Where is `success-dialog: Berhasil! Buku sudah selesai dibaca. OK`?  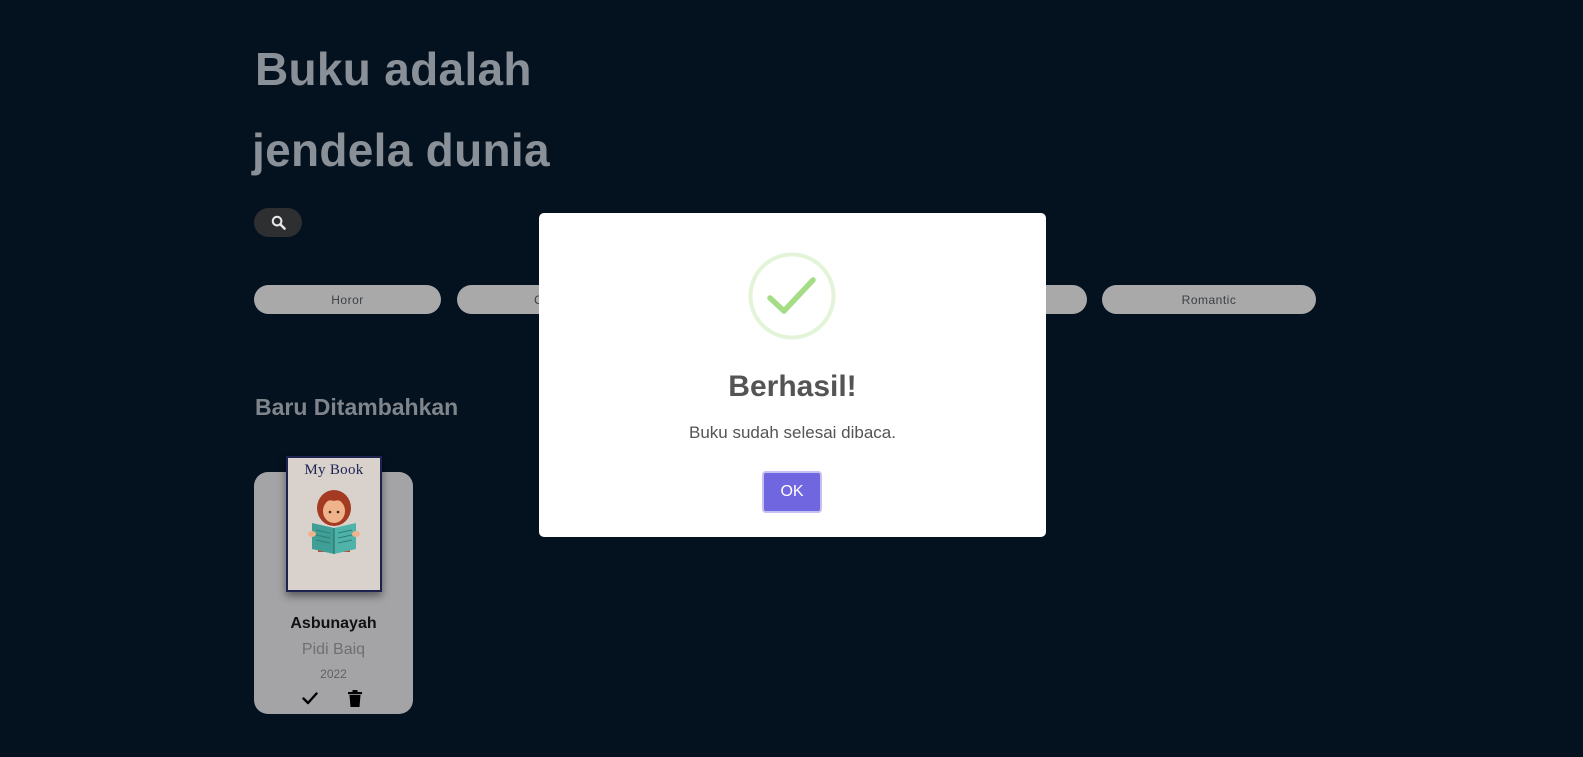 success-dialog: Berhasil! Buku sudah selesai dibaca. OK is located at coordinates (792, 375).